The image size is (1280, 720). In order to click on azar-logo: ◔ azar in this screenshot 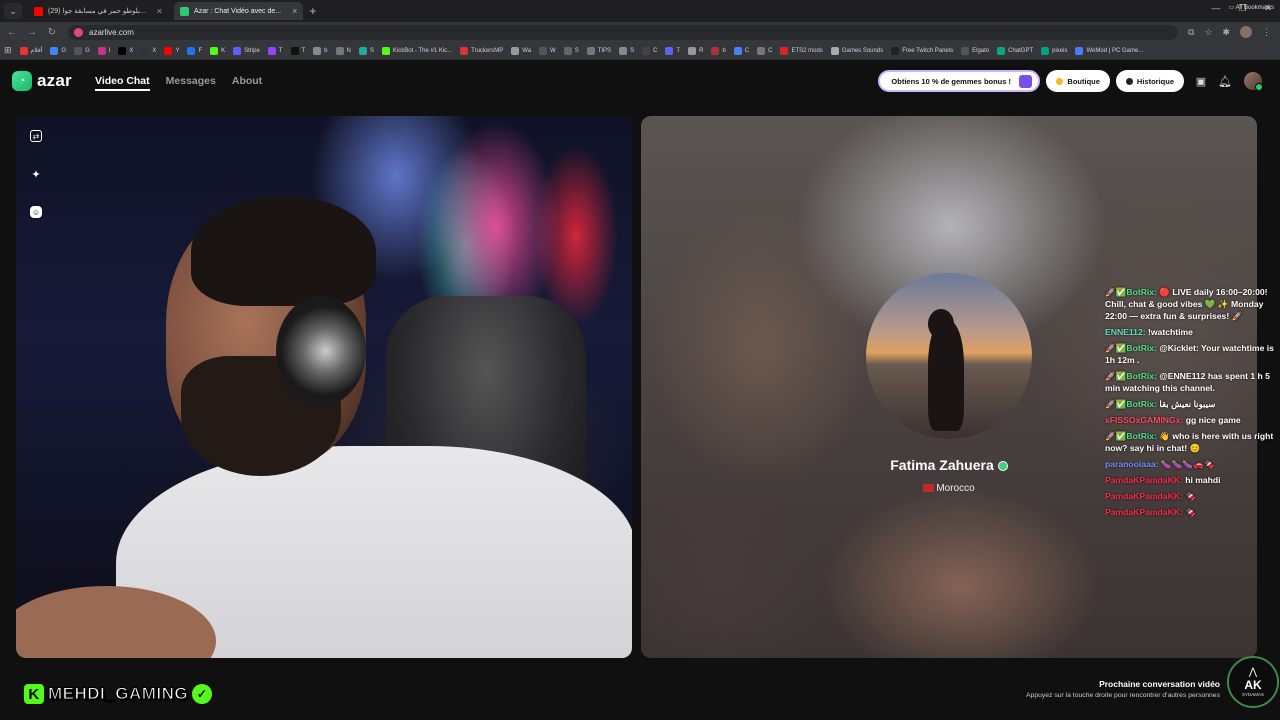, I will do `click(42, 81)`.